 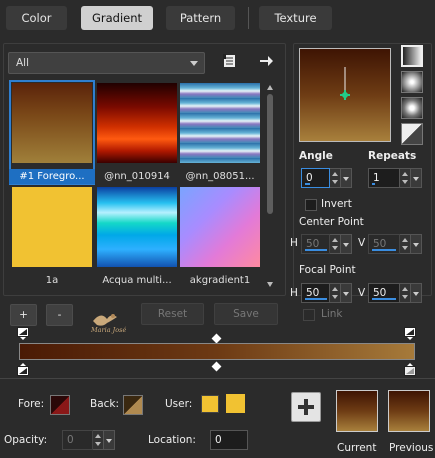 I want to click on user-label: User:, so click(x=179, y=404).